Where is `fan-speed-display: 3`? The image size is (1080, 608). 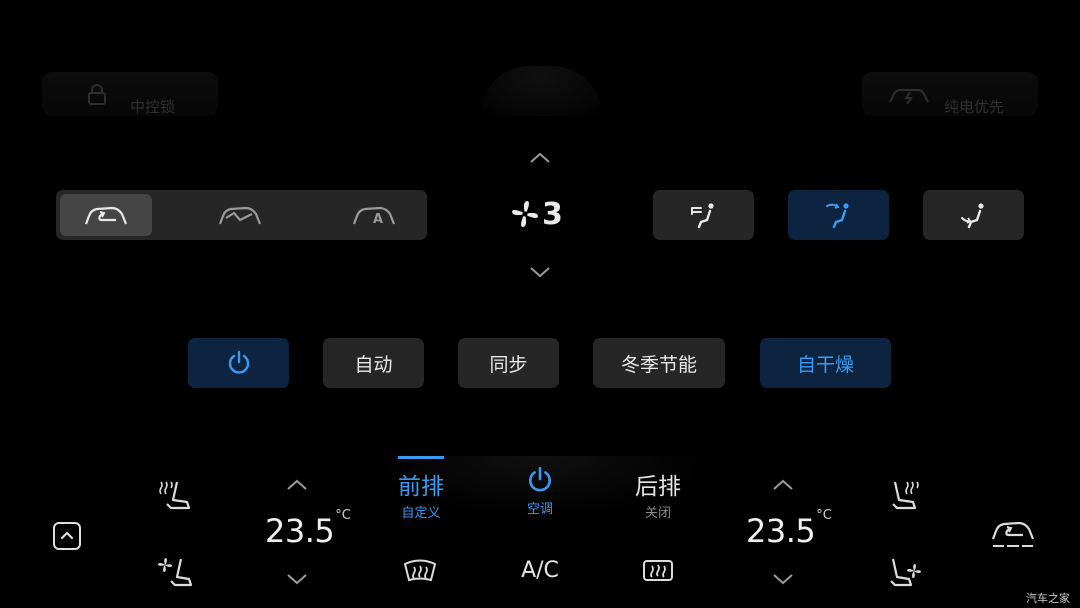
fan-speed-display: 3 is located at coordinates (540, 214).